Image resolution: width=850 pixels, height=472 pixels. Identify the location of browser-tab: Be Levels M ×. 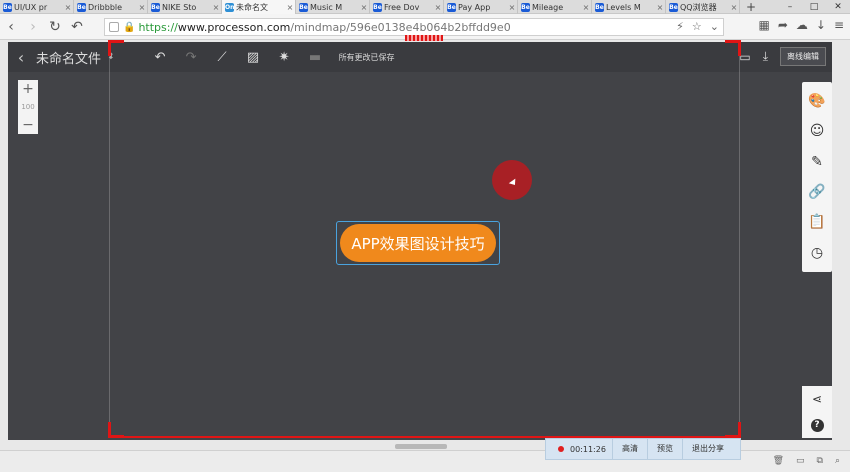
(629, 7).